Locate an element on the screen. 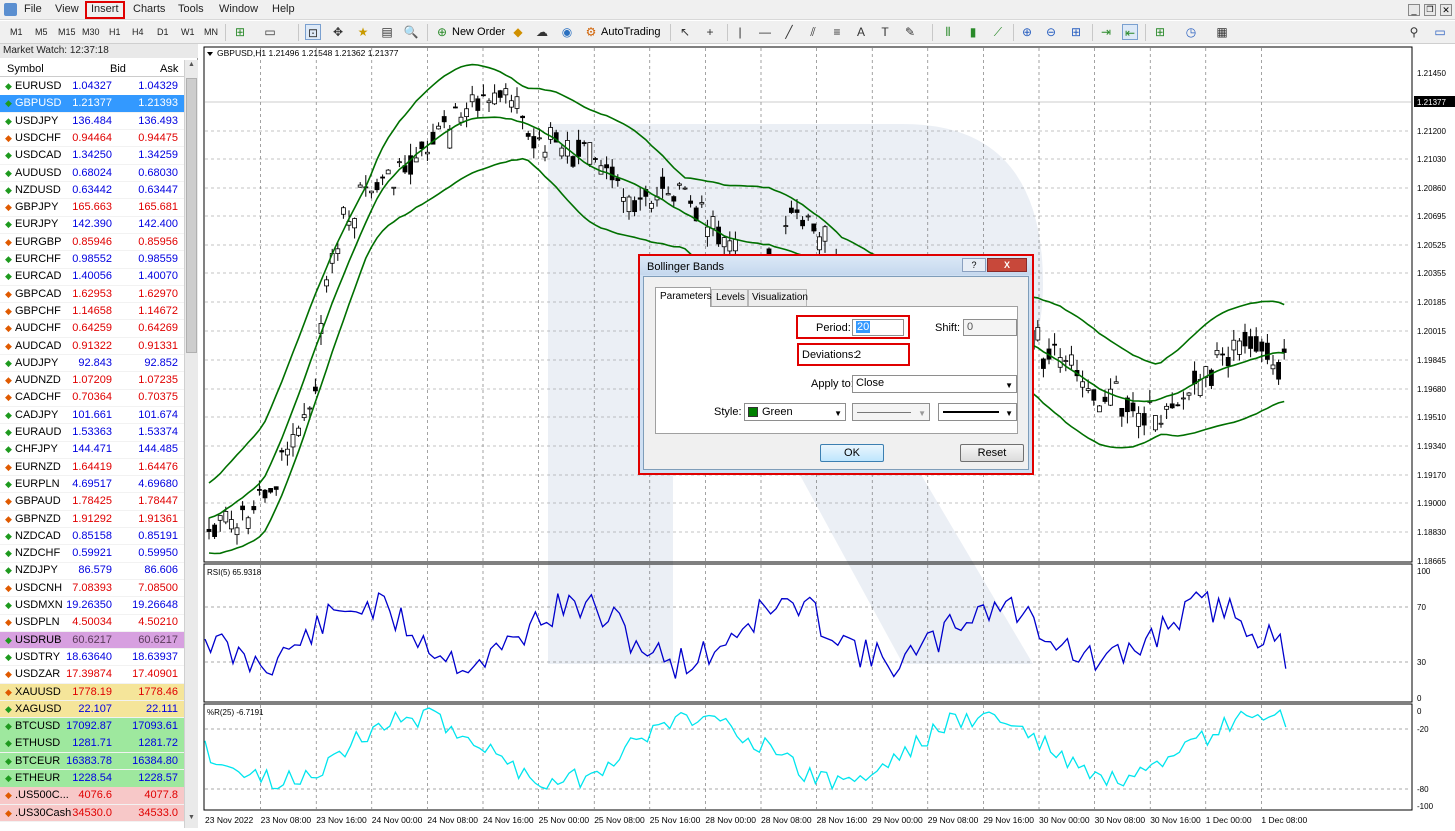  menu-charts: Charts is located at coordinates (149, 9).